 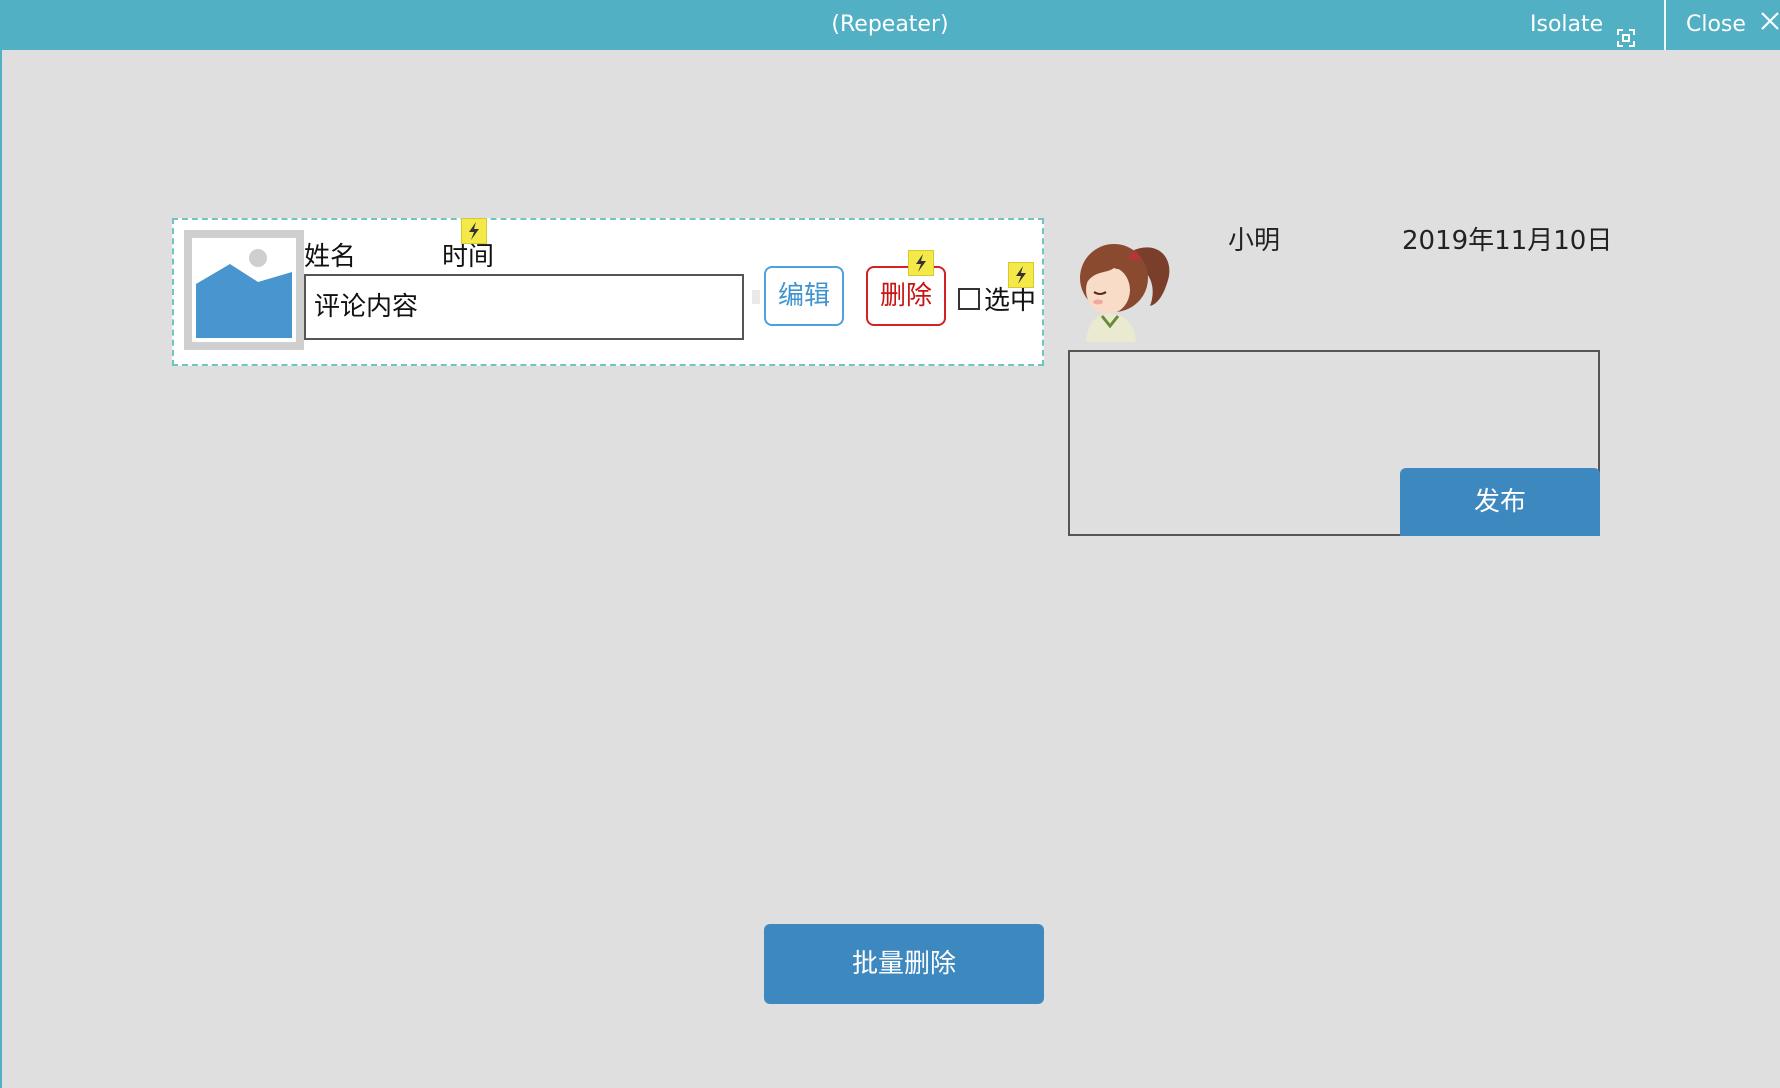 I want to click on isolate-icon, so click(x=1626, y=31).